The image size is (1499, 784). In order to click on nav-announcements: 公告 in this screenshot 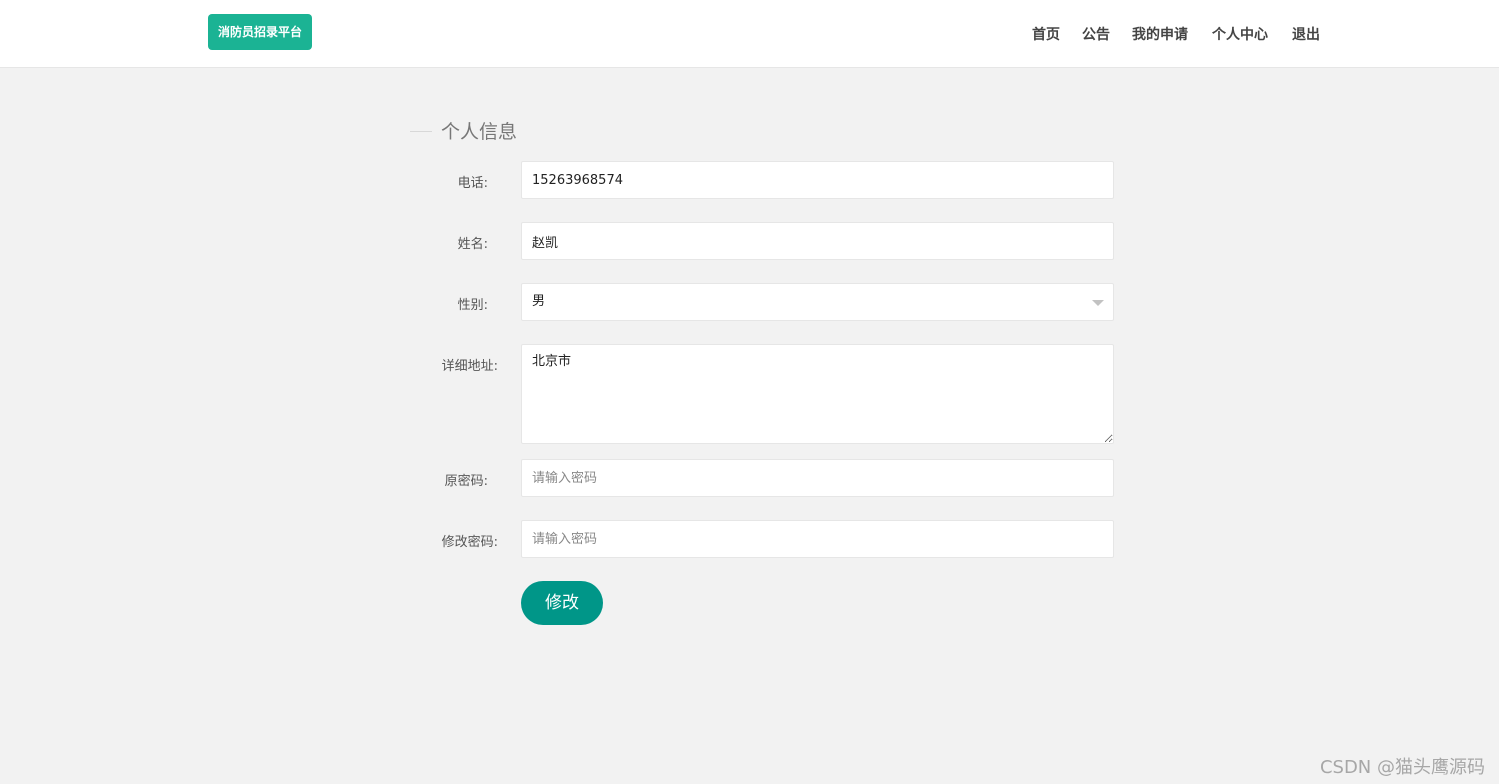, I will do `click(1096, 34)`.